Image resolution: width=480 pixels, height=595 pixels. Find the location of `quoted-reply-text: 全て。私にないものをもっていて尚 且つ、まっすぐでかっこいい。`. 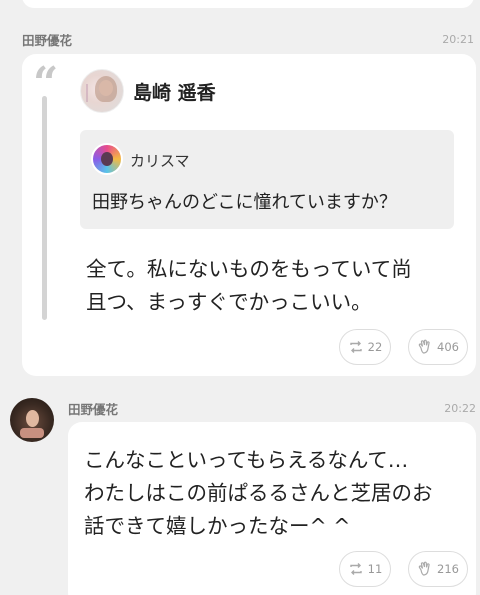

quoted-reply-text: 全て。私にないものをもっていて尚 且つ、まっすぐでかっこいい。 is located at coordinates (271, 286).